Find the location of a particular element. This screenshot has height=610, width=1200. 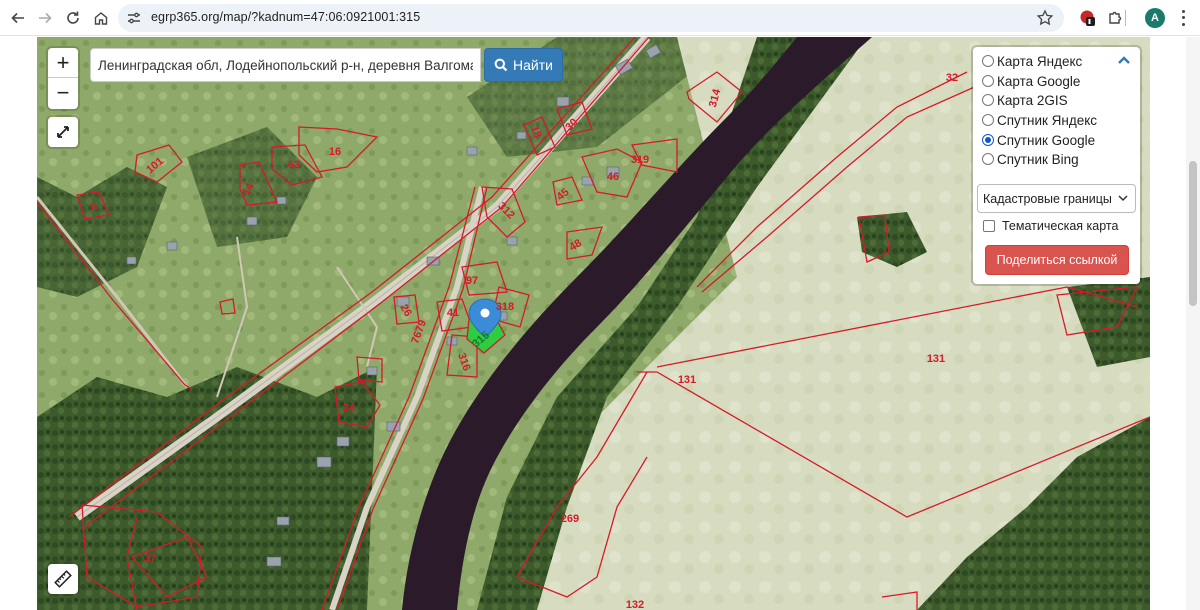

layer-option-2gis-map: Карта 2GIS is located at coordinates (1025, 100).